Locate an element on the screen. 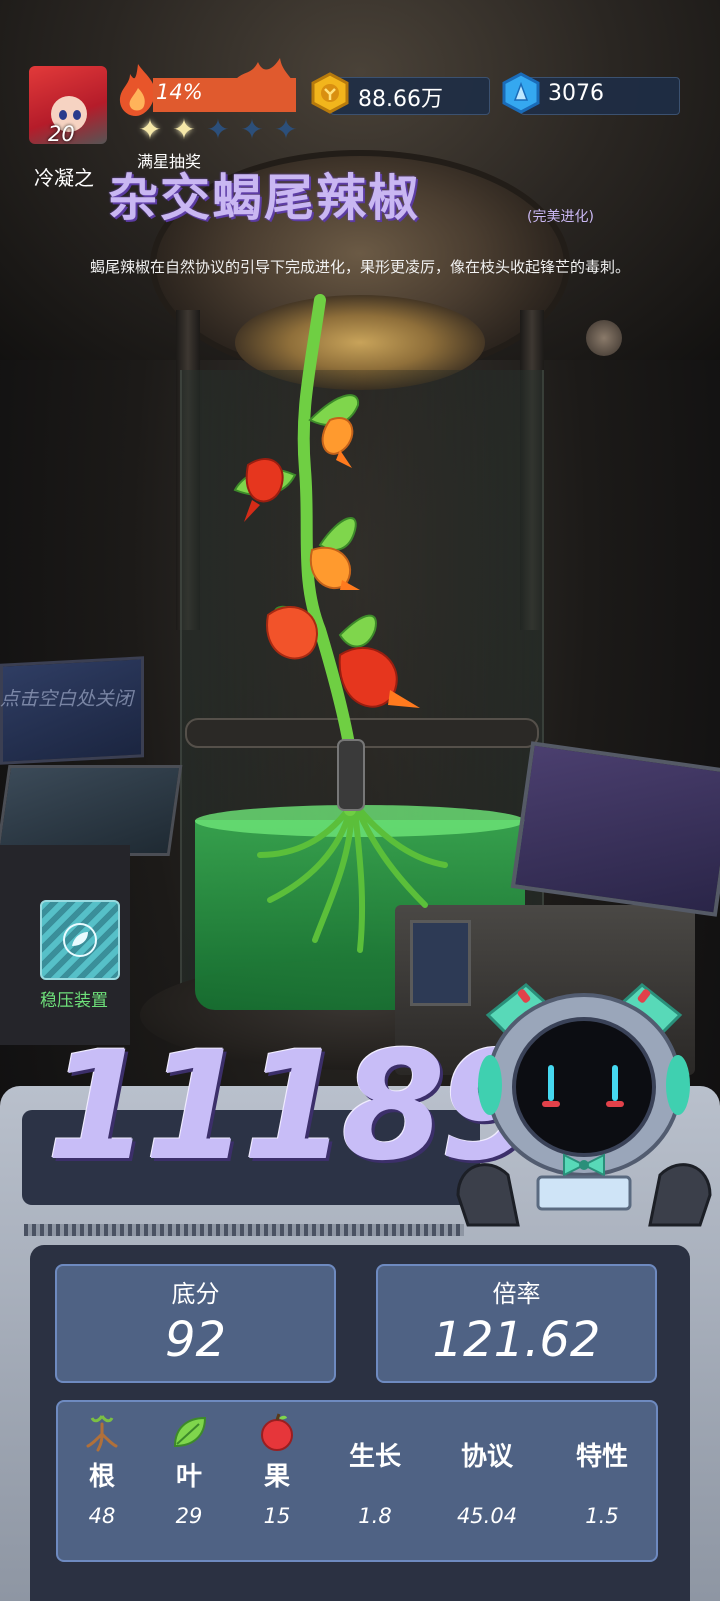 Image resolution: width=720 pixels, height=1601 pixels. evolution-stars: ✦ ✦ ✦ ✦ ✦ is located at coordinates (218, 131).